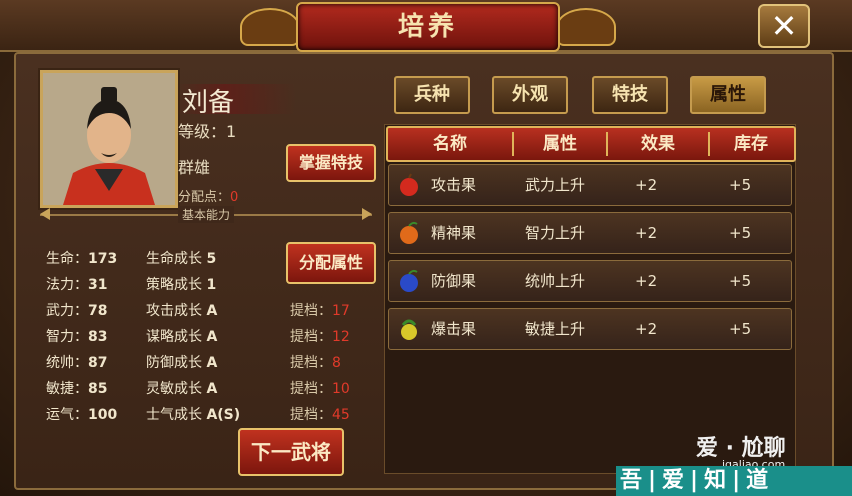  I want to click on header-stock: 库存, so click(751, 144).